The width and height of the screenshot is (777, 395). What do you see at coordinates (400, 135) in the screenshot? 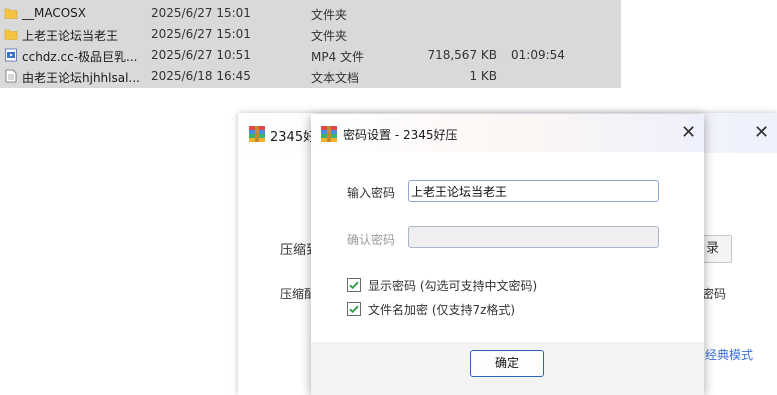
I see `dialog-title: 密码设置 - 2345好压` at bounding box center [400, 135].